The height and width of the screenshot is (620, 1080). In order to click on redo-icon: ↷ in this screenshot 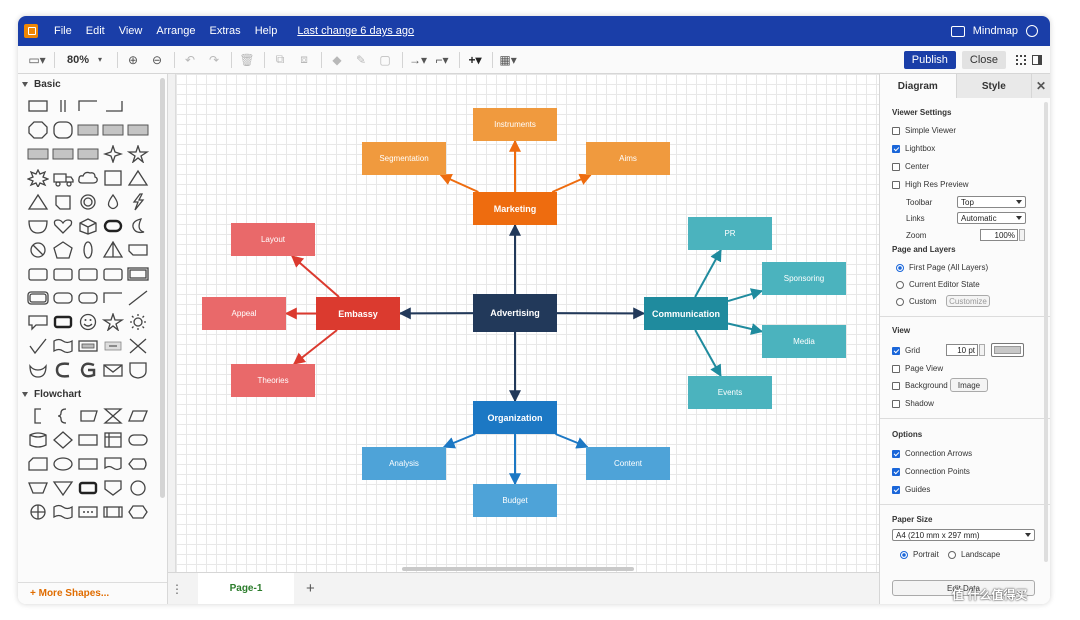, I will do `click(214, 60)`.